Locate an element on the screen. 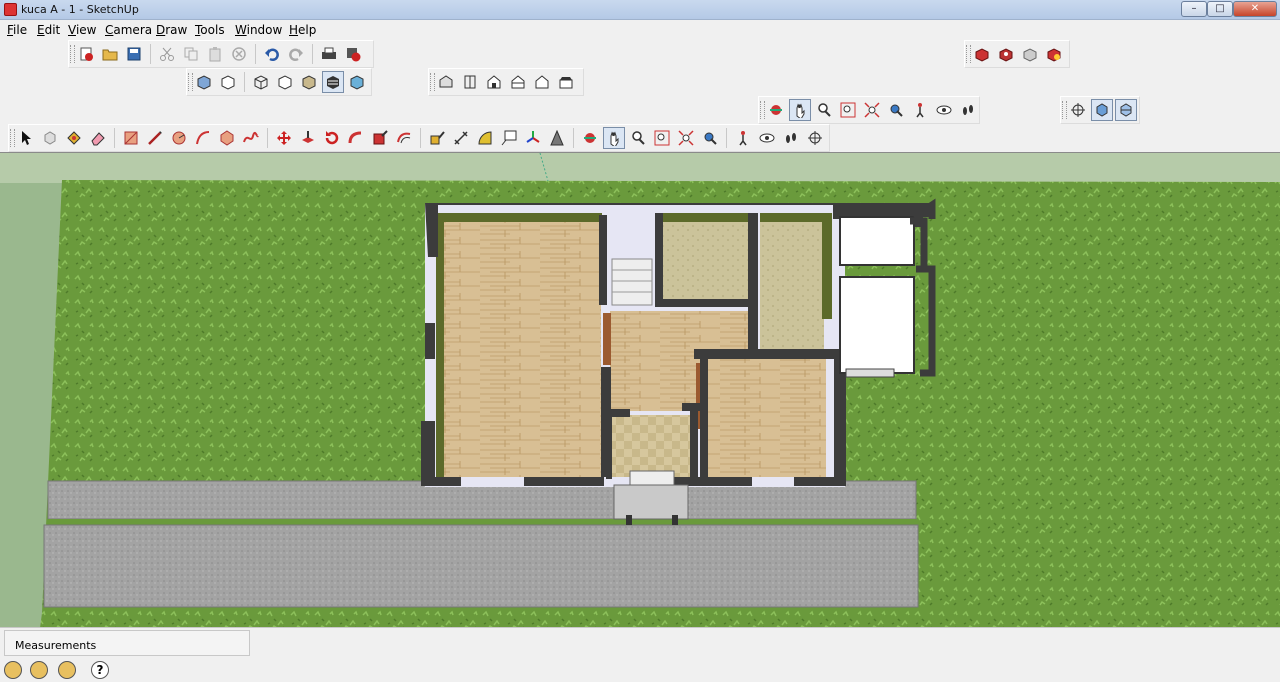  walk-button is located at coordinates (968, 110).